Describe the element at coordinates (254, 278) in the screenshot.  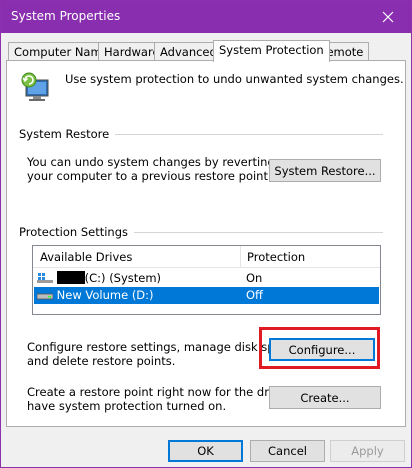
I see `drive-c-protection: On` at that location.